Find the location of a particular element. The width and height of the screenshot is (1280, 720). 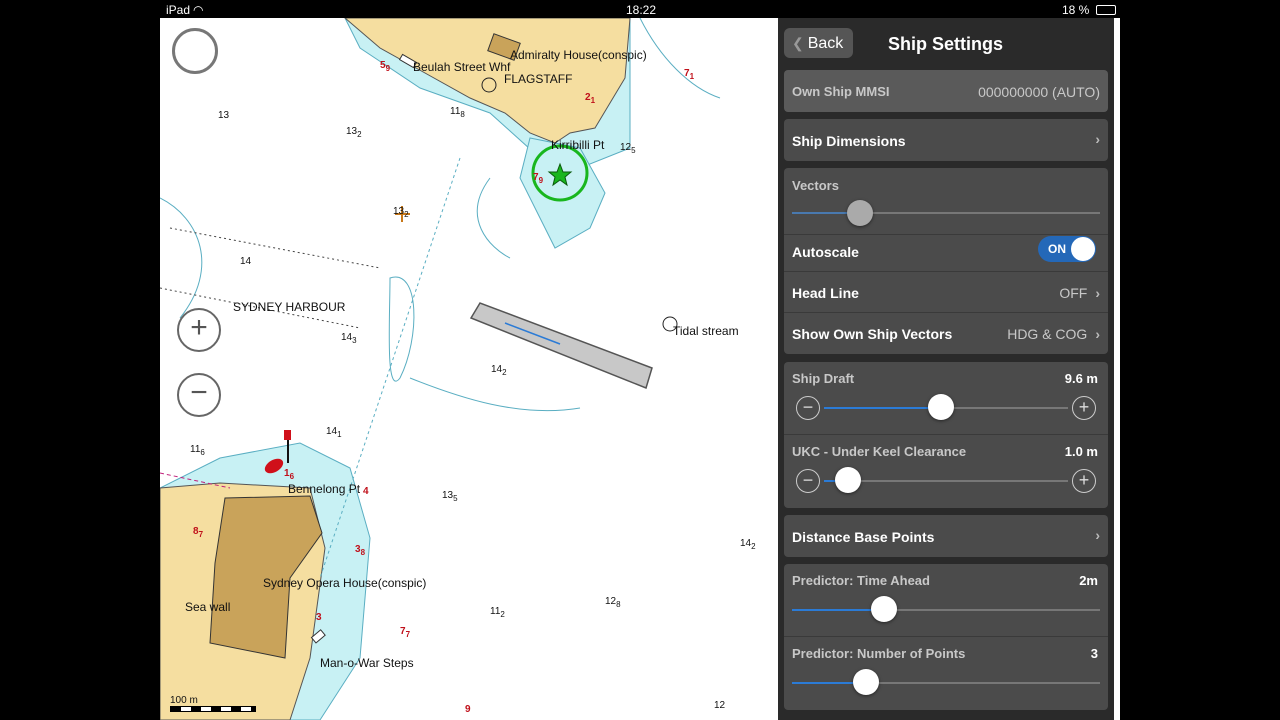

draft-slider is located at coordinates (941, 407).